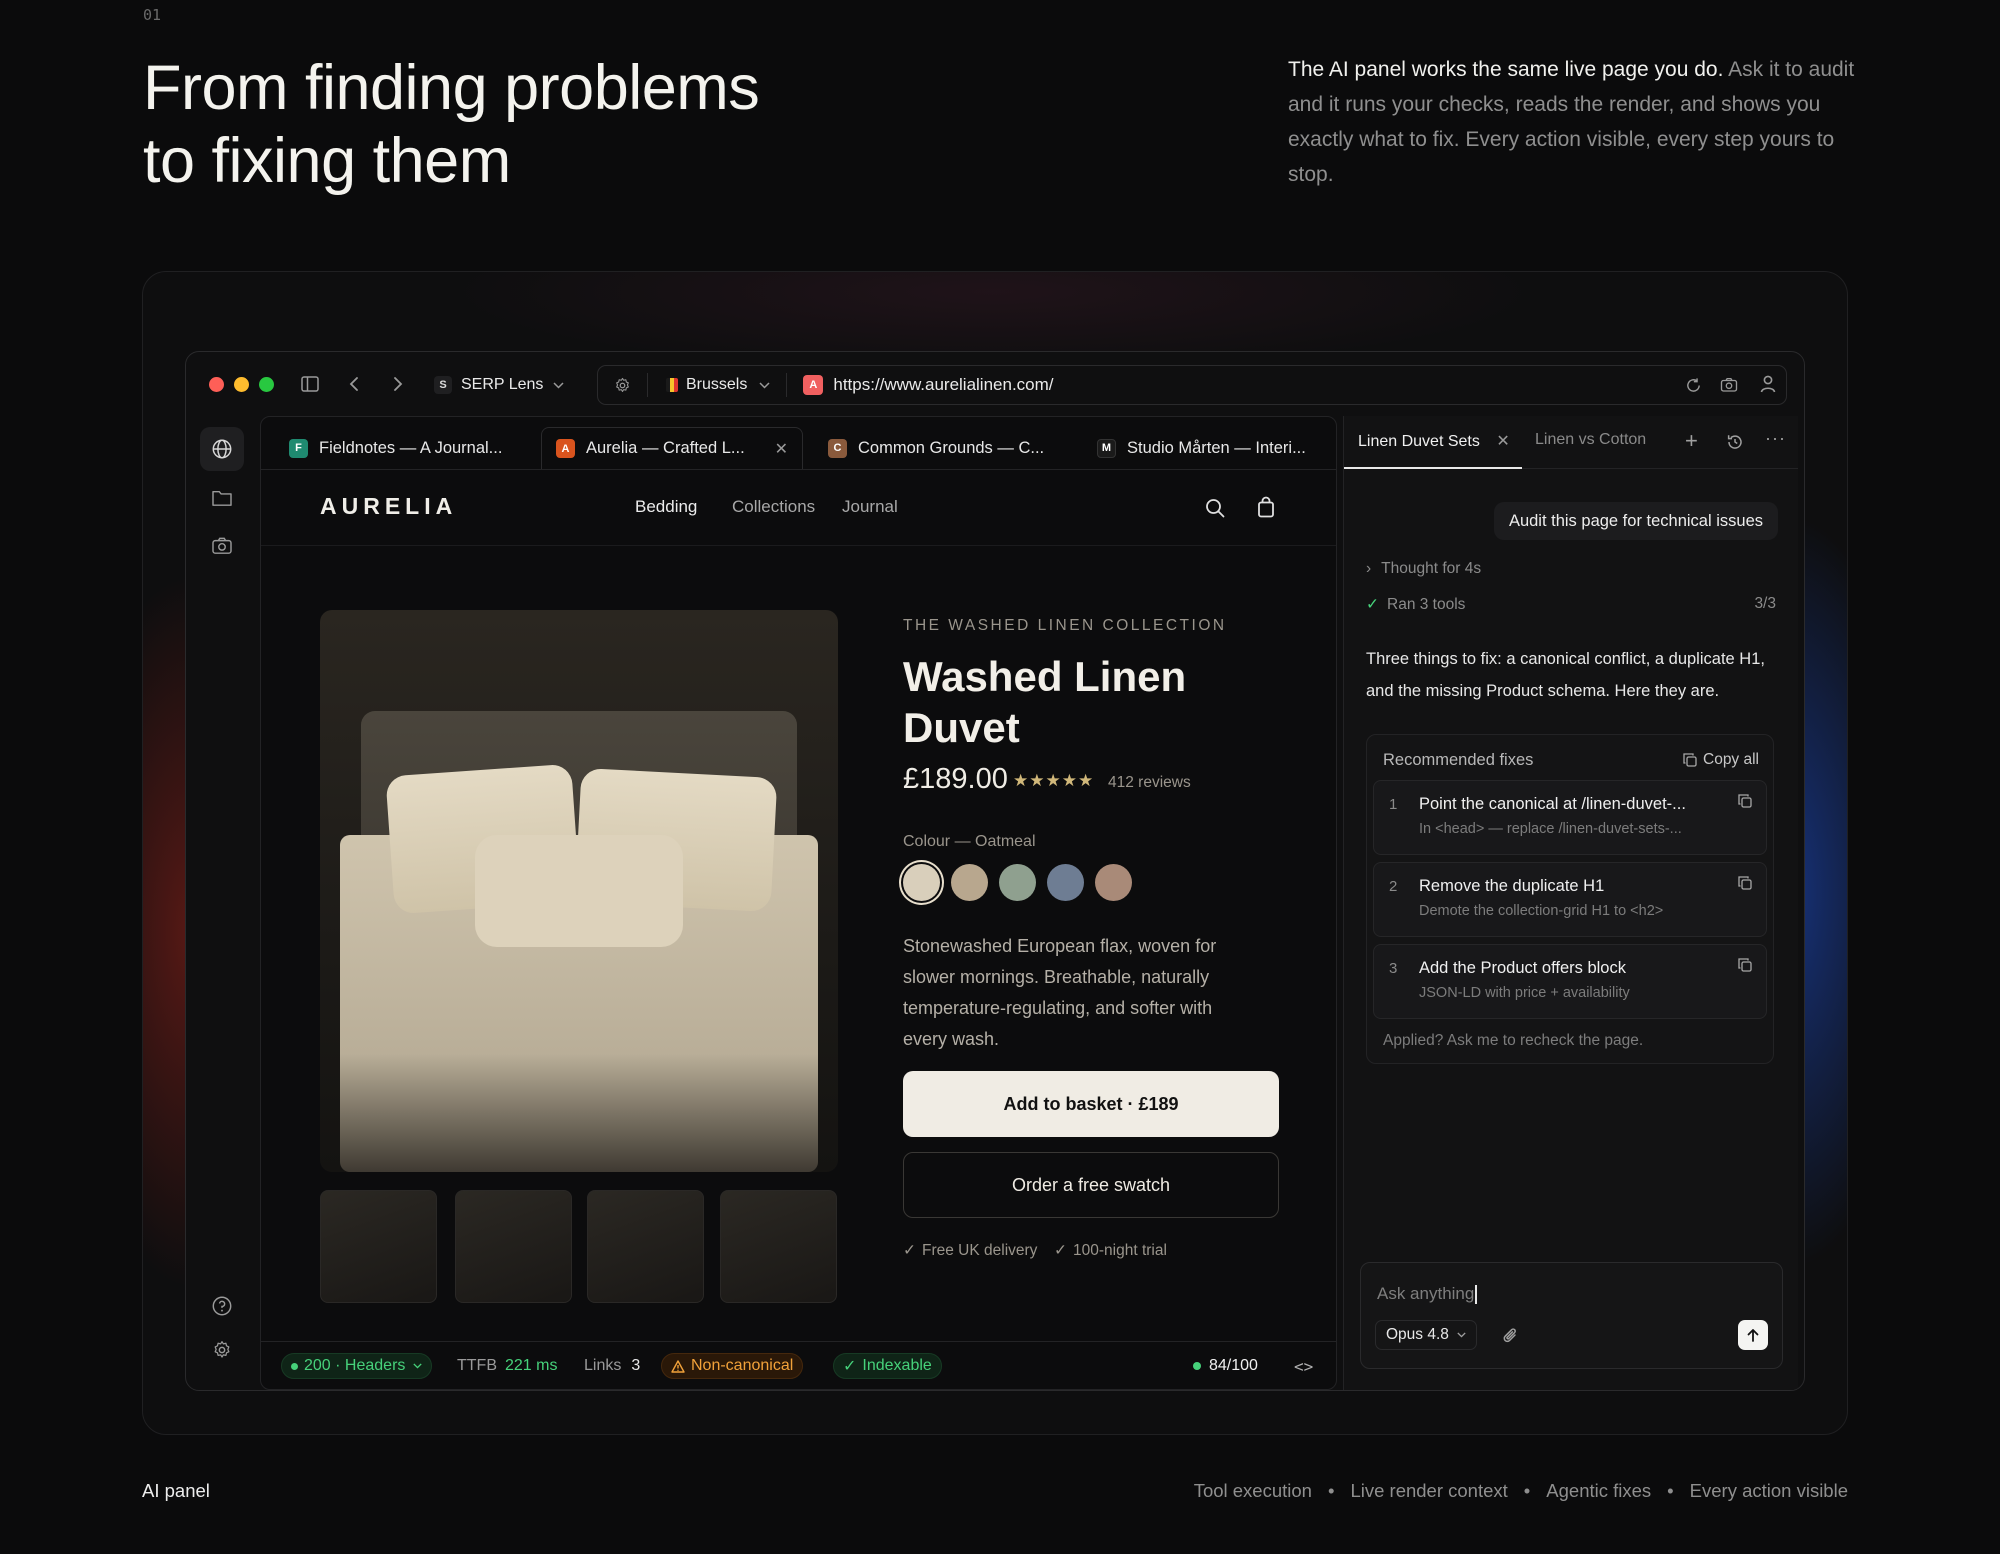  What do you see at coordinates (1511, 1336) in the screenshot?
I see `attach-icon` at bounding box center [1511, 1336].